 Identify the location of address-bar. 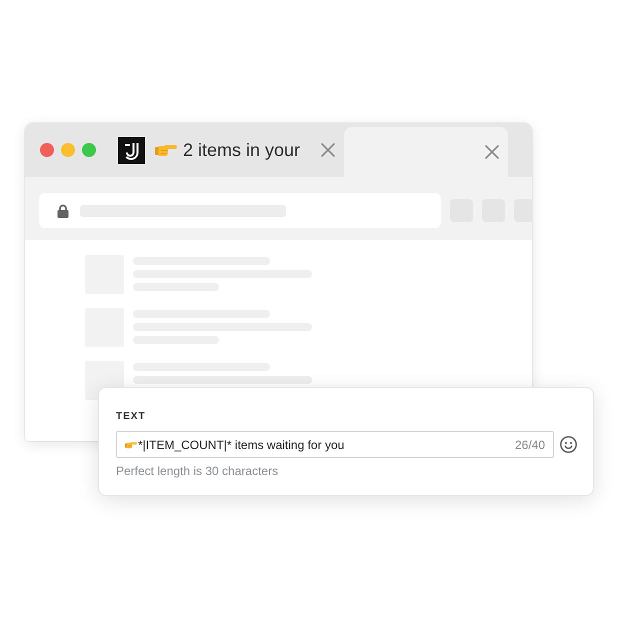
(240, 210).